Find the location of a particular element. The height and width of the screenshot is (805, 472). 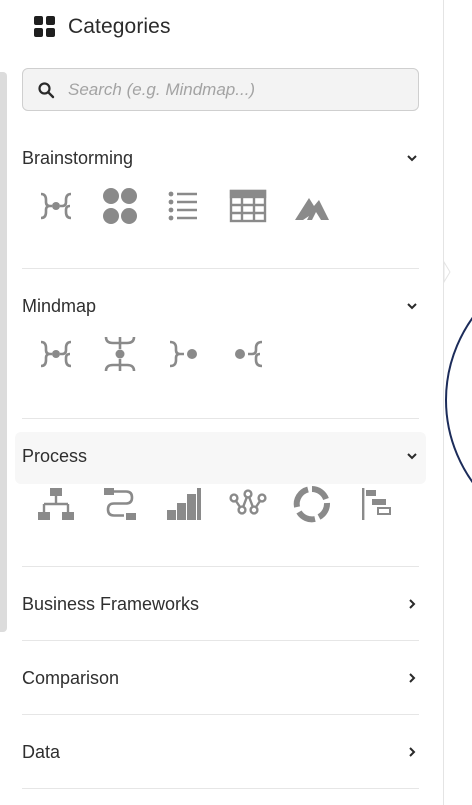

section-comparison: Comparison is located at coordinates (220, 678).